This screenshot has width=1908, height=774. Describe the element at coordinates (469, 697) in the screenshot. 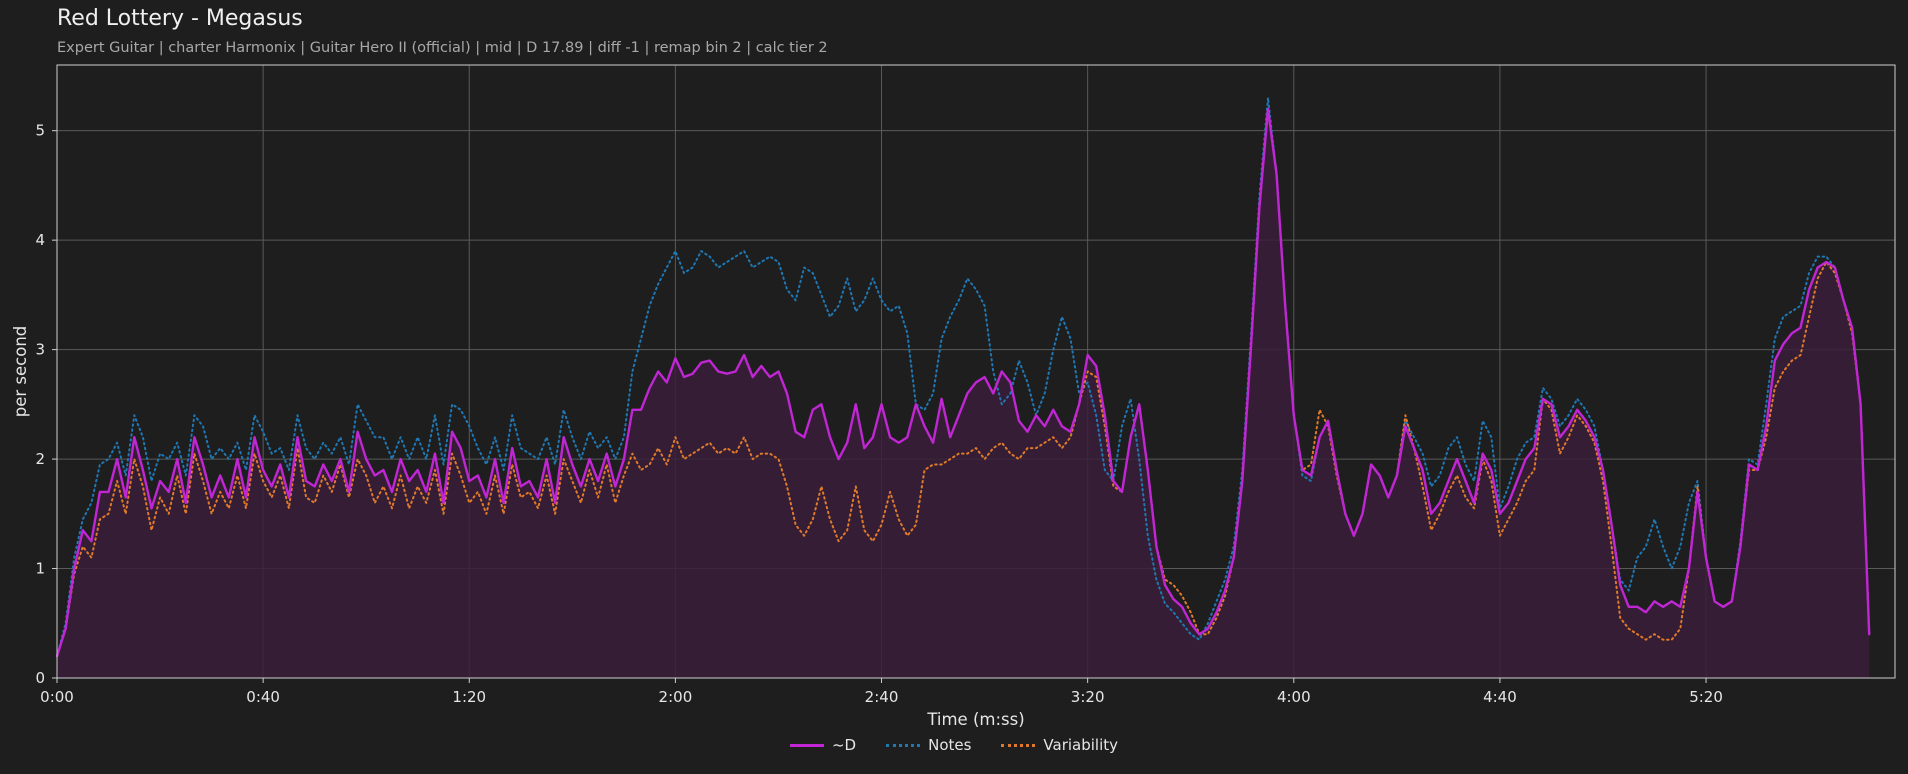

I see `x-tick-label: 1:20` at that location.